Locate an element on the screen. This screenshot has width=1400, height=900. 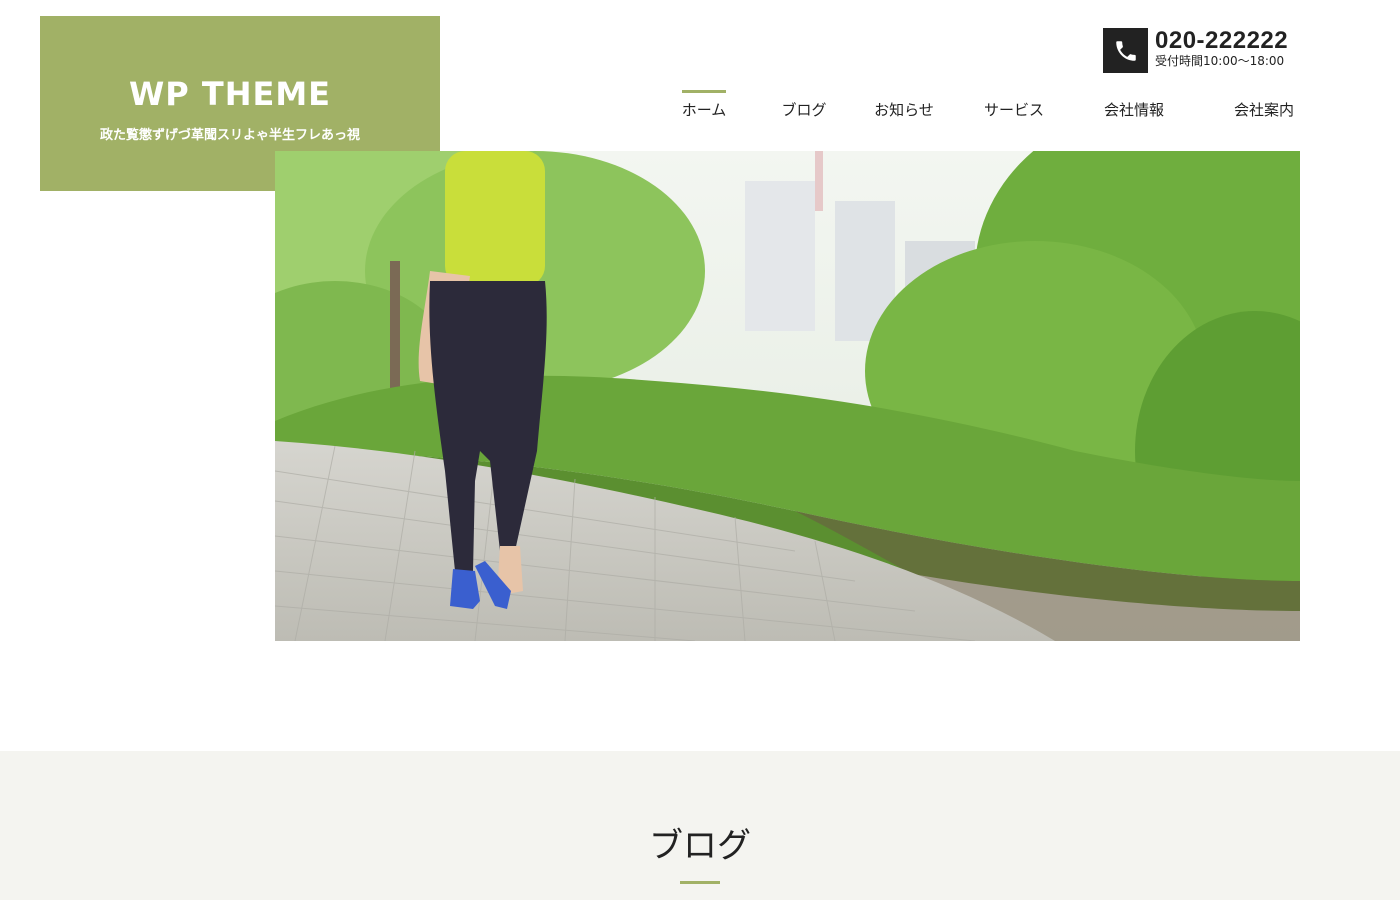
section-title: ブログ is located at coordinates (700, 846).